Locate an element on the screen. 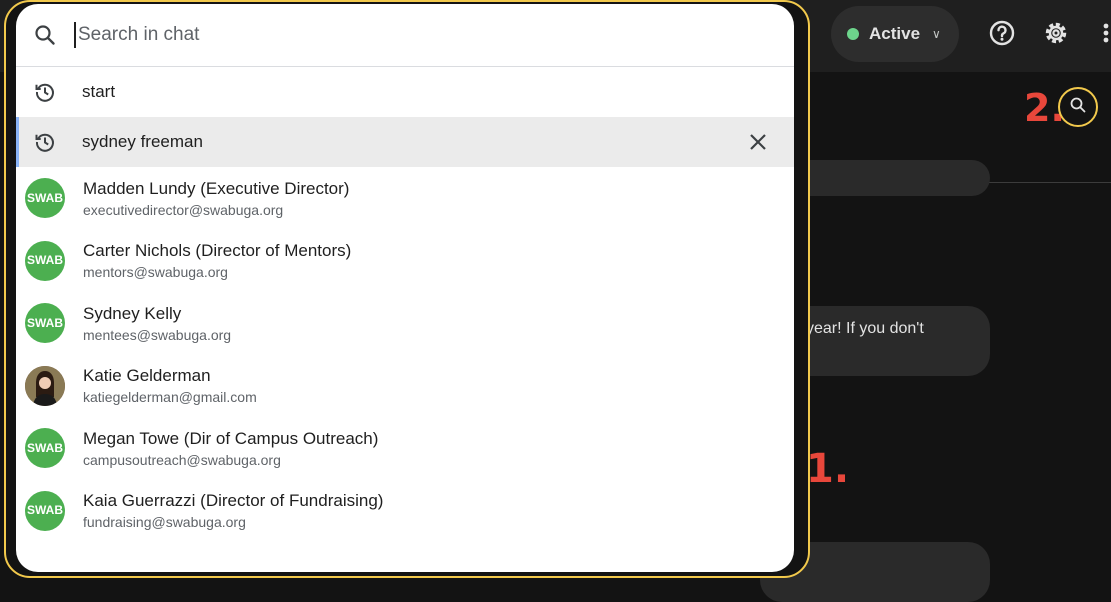 This screenshot has width=1111, height=602. contact-name: Madden Lundy (Executive Director) is located at coordinates (216, 188).